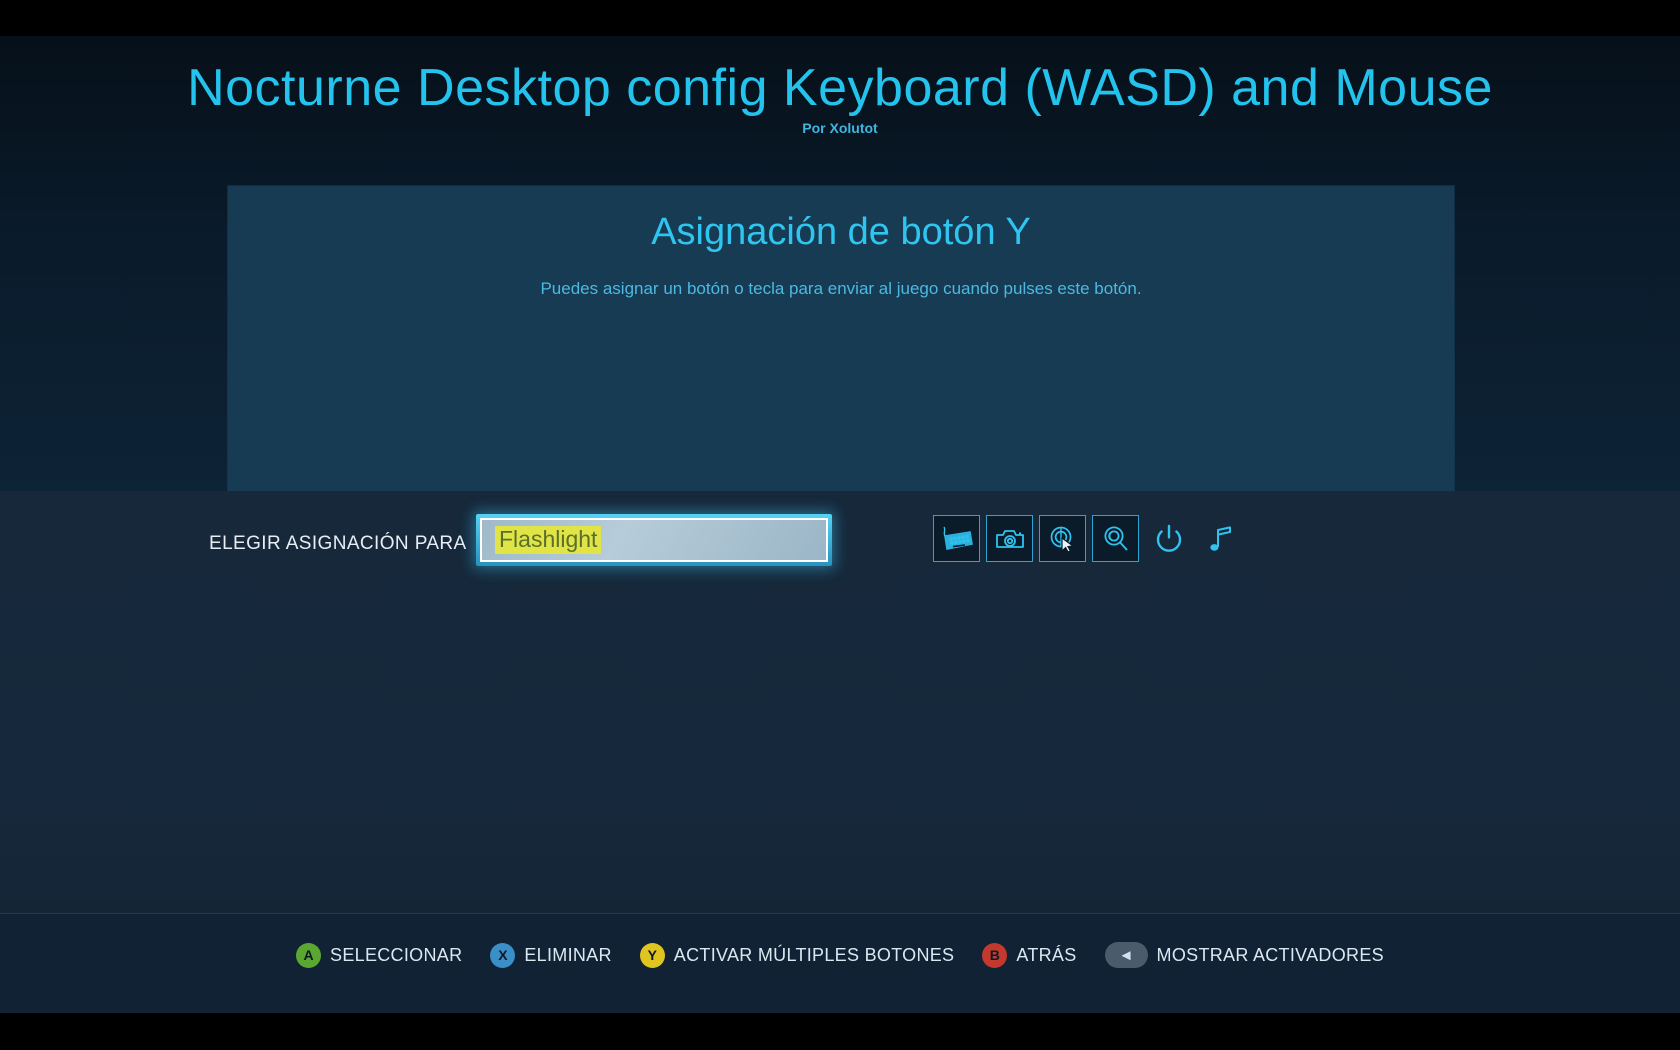  I want to click on mouse-click-icon, so click(1062, 538).